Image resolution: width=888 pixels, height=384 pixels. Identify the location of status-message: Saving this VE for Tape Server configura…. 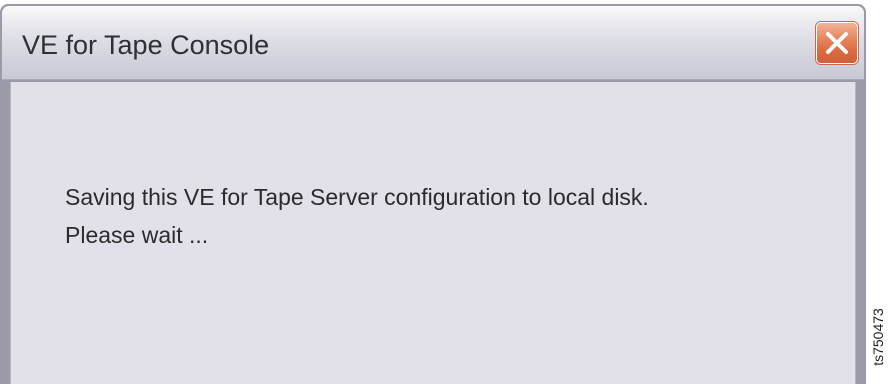
(357, 216).